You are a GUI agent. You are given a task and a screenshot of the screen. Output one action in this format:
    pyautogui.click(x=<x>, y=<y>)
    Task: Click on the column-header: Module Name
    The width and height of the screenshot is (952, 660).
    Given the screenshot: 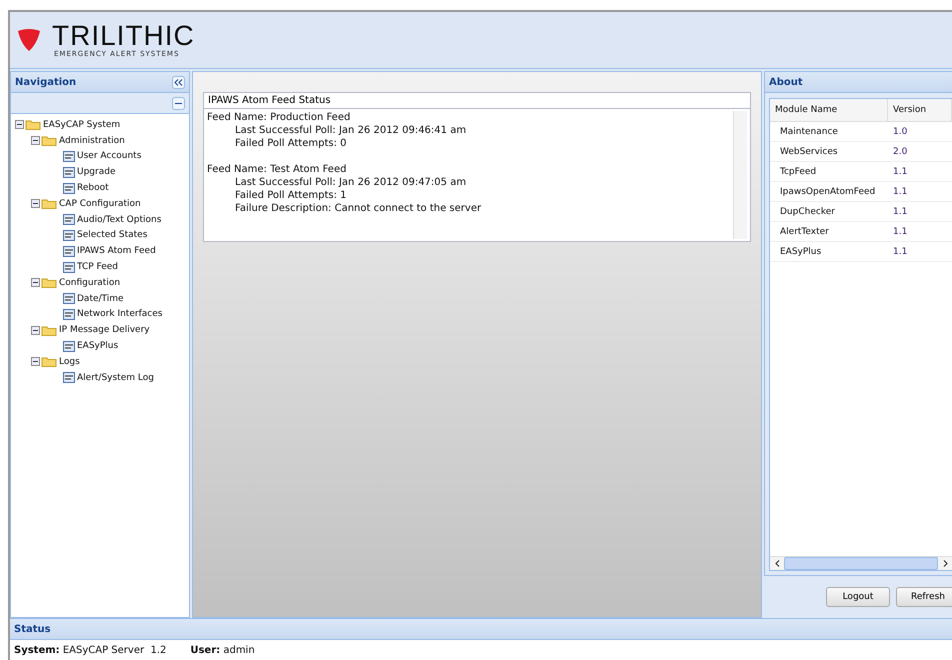 What is the action you would take?
    pyautogui.click(x=829, y=110)
    